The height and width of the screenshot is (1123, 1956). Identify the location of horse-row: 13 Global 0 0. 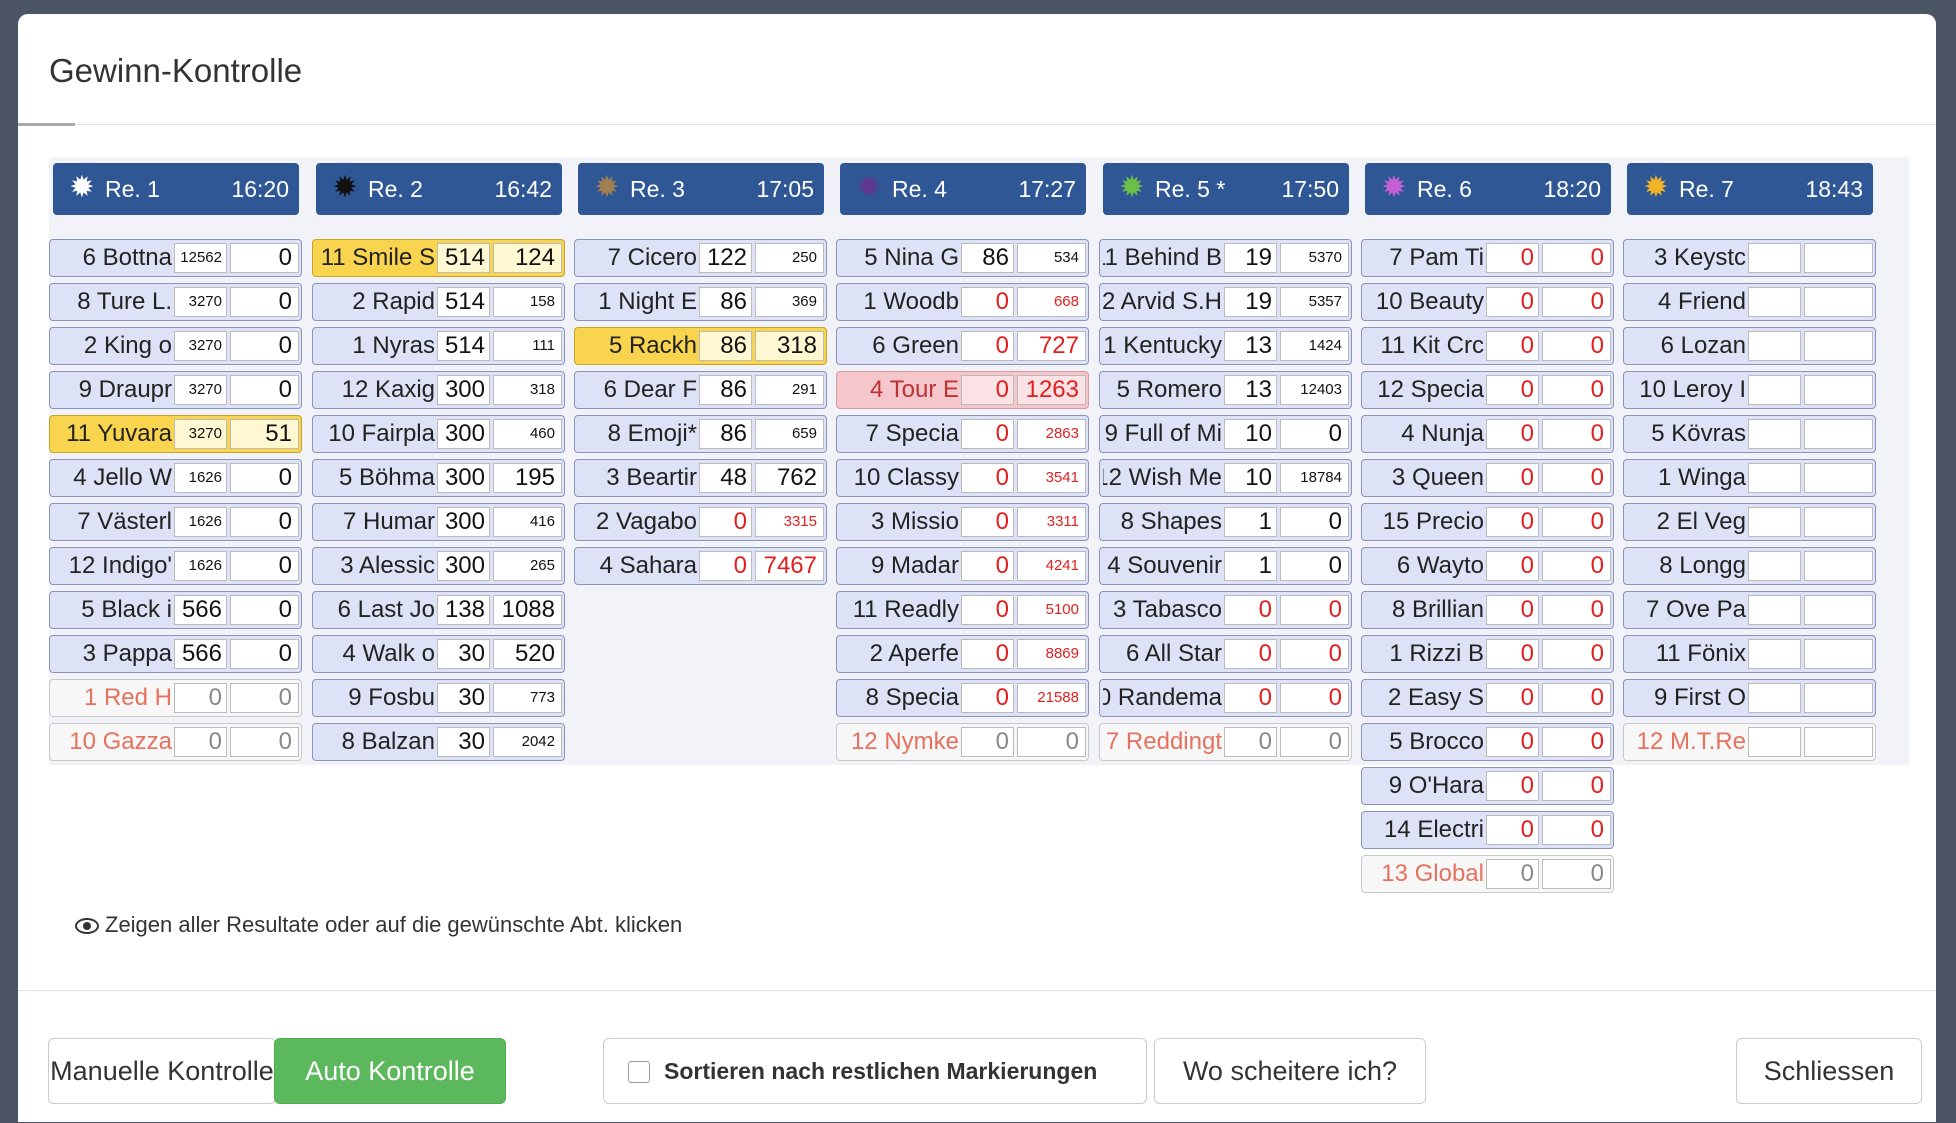
(1487, 874).